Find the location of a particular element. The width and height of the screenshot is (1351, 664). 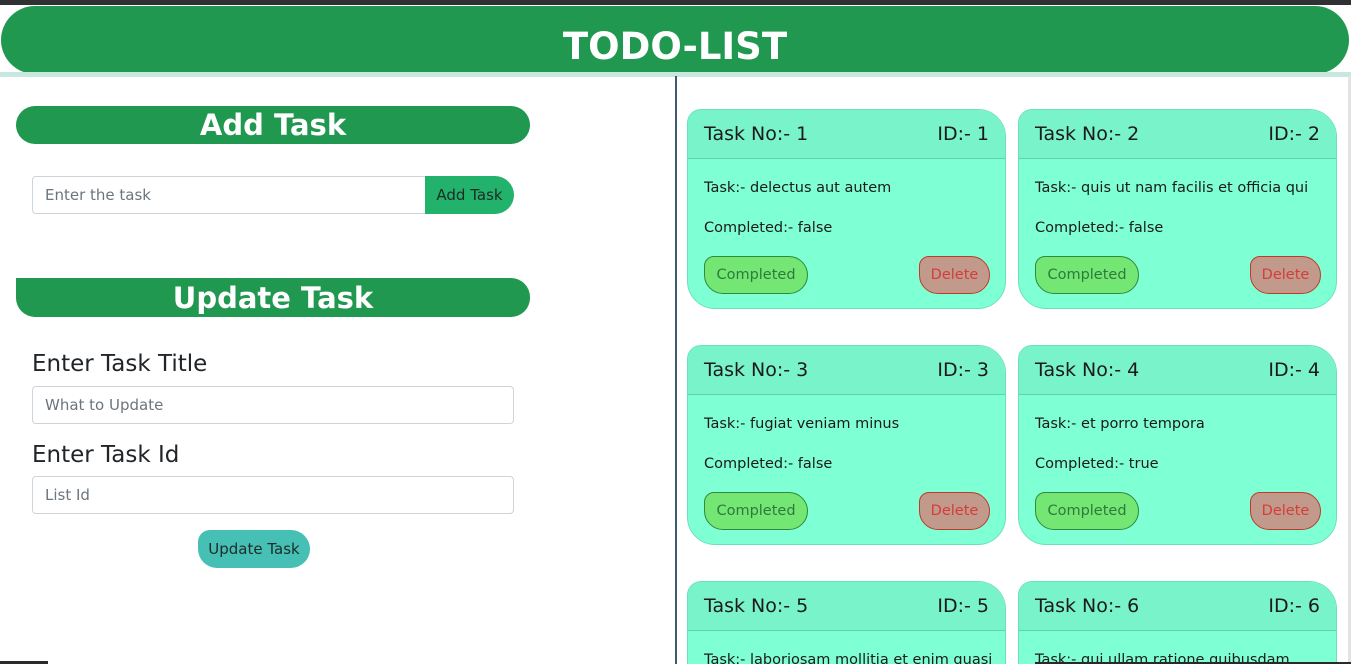

task-id: ID:- 2 is located at coordinates (1294, 134).